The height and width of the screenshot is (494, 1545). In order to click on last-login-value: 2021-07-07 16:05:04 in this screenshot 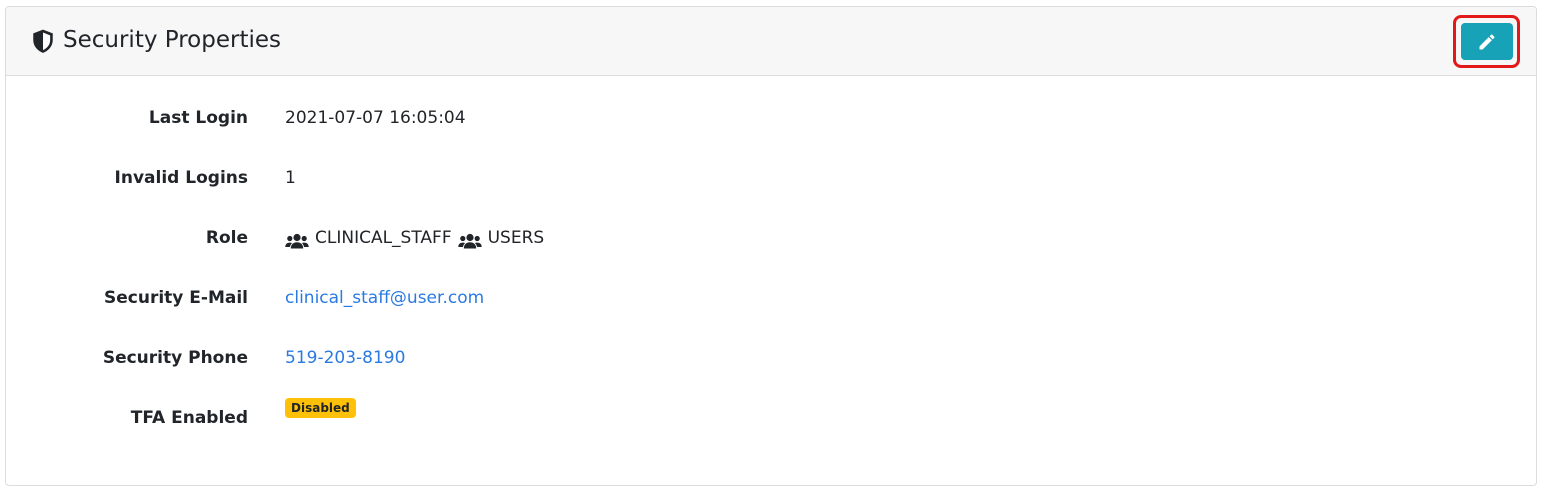, I will do `click(375, 118)`.